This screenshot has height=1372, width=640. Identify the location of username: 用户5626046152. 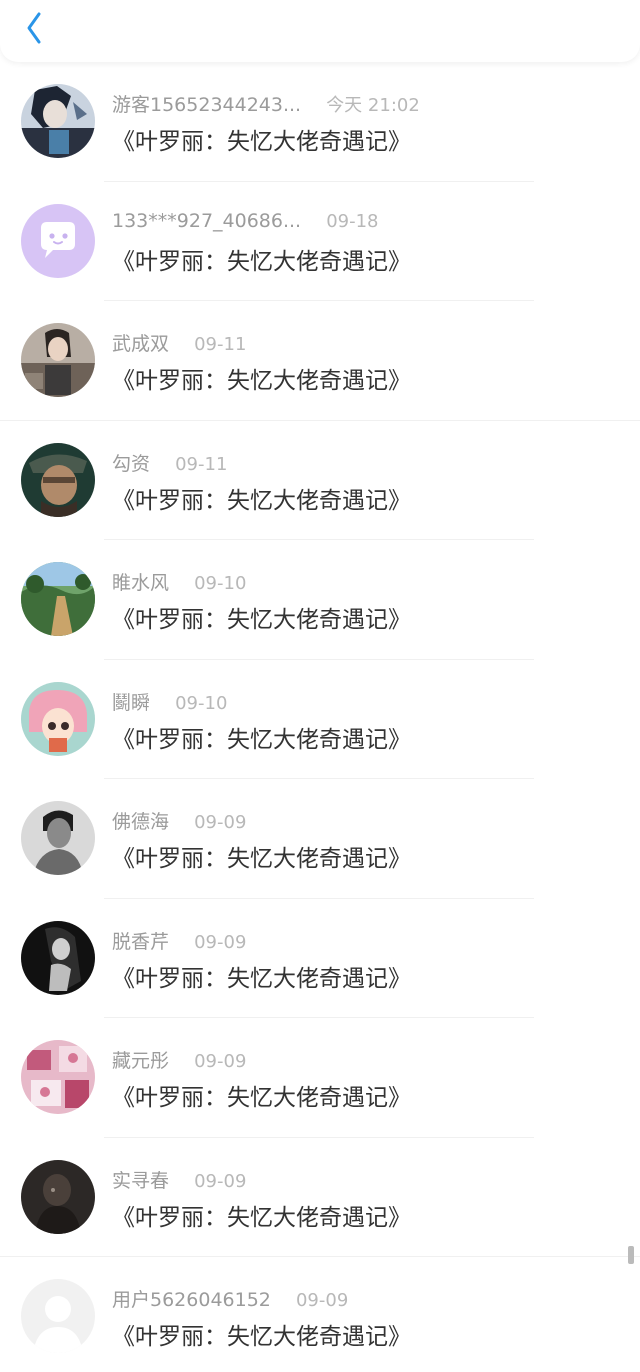
(191, 1300).